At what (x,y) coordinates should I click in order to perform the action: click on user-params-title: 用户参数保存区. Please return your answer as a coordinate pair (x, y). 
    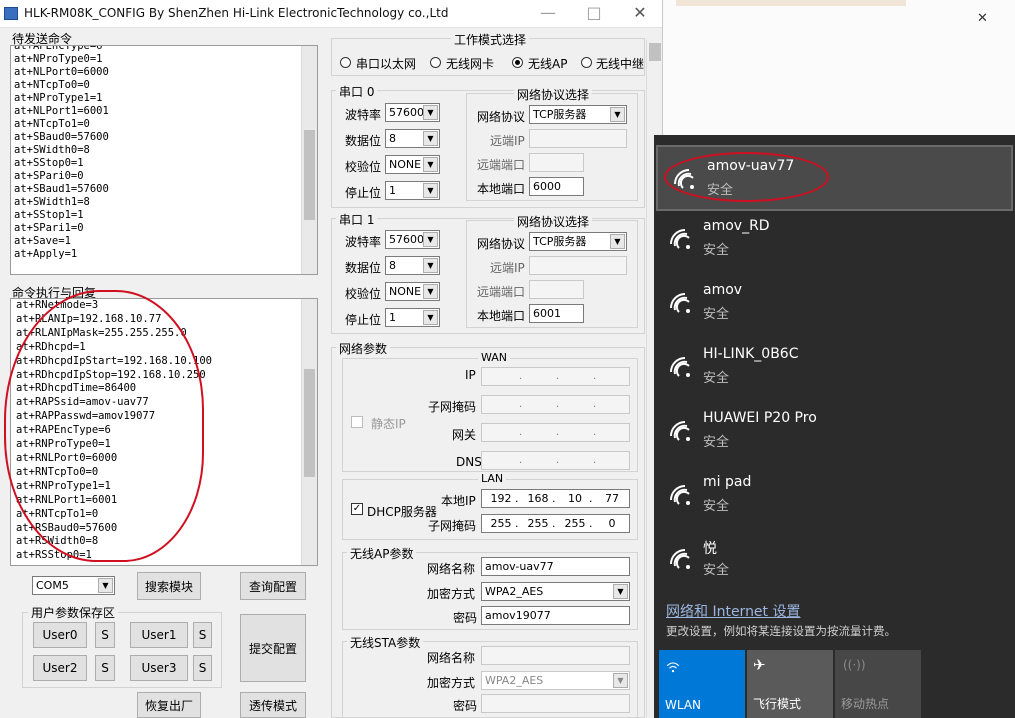
    Looking at the image, I should click on (73, 612).